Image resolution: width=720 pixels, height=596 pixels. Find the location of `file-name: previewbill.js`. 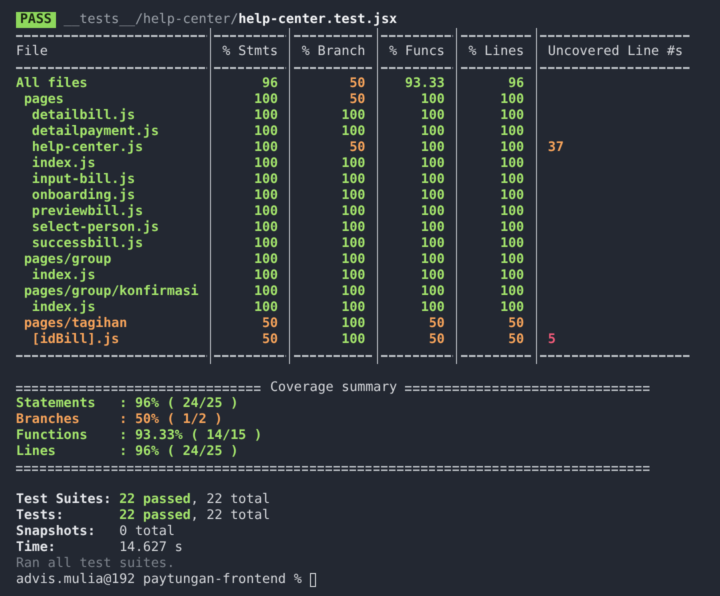

file-name: previewbill.js is located at coordinates (87, 212).